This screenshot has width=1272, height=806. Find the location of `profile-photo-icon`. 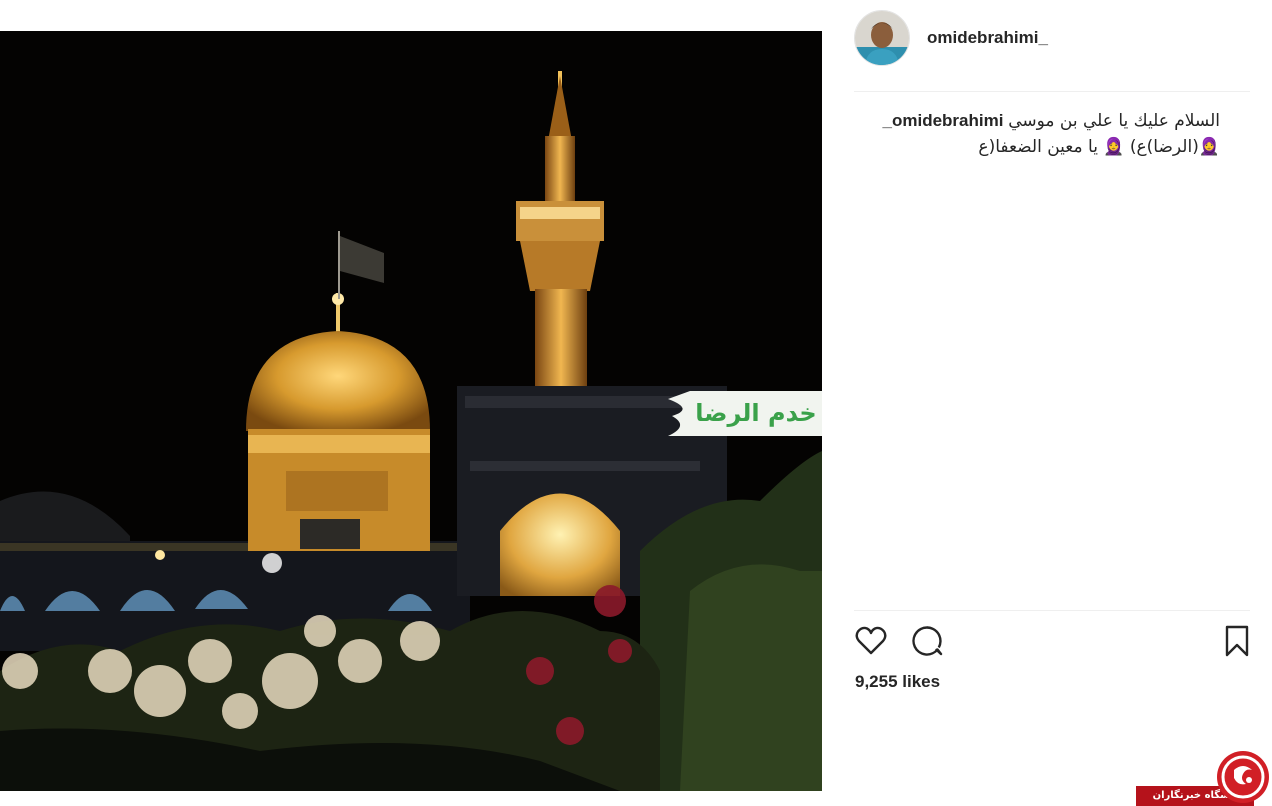

profile-photo-icon is located at coordinates (882, 38).